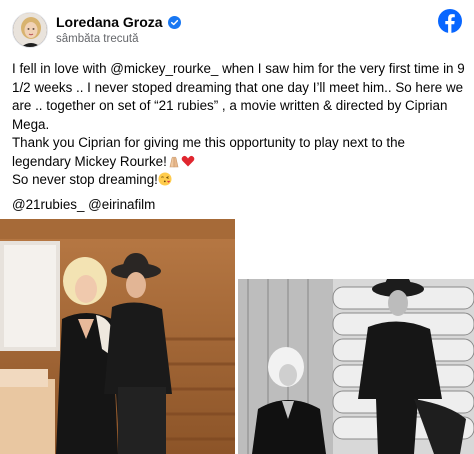  I want to click on folded-hands-emoji, so click(174, 161).